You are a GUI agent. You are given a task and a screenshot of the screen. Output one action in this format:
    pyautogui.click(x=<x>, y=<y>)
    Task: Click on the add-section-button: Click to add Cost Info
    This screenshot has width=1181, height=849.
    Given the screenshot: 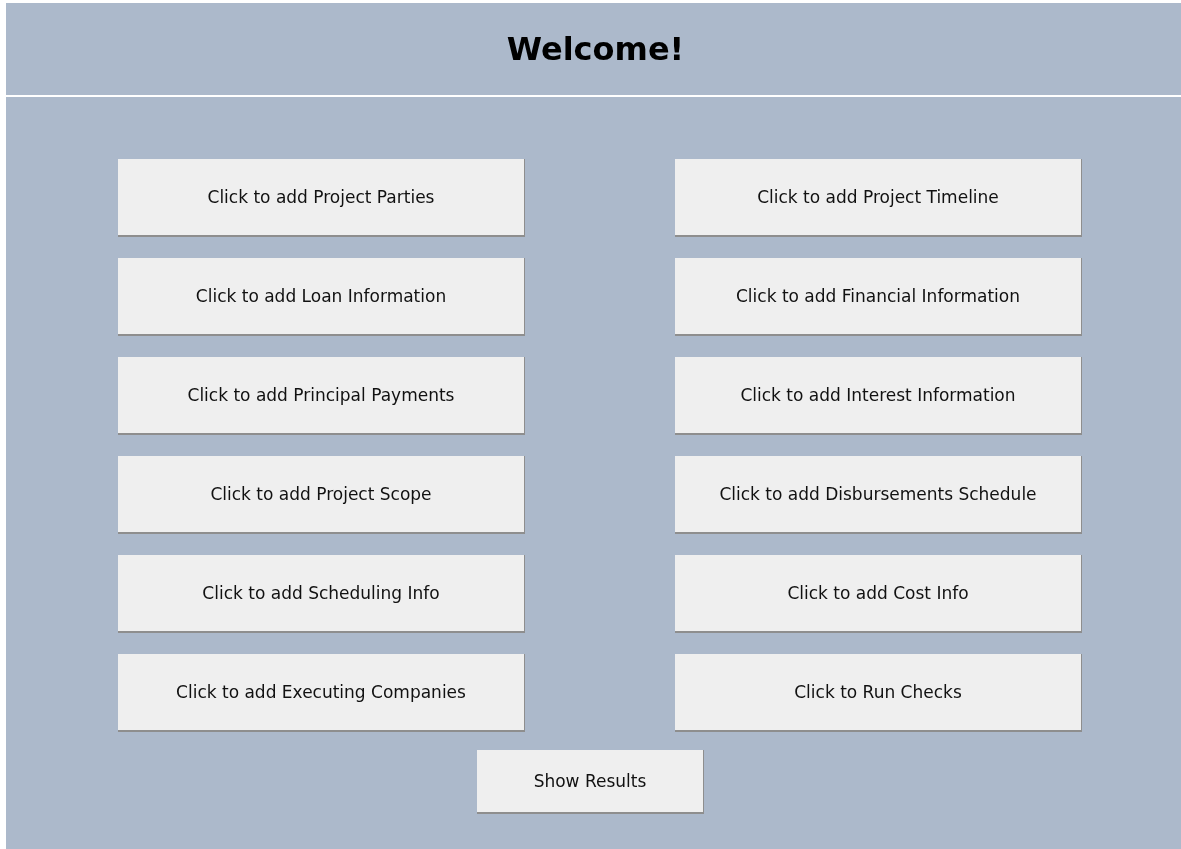 What is the action you would take?
    pyautogui.click(x=878, y=594)
    